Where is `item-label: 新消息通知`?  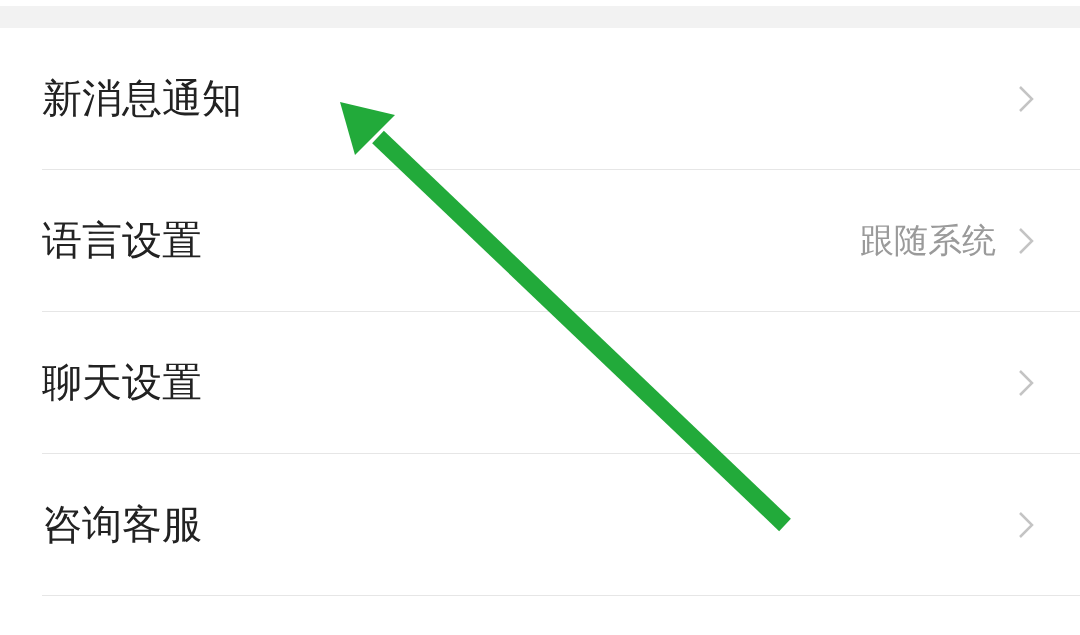 item-label: 新消息通知 is located at coordinates (142, 98).